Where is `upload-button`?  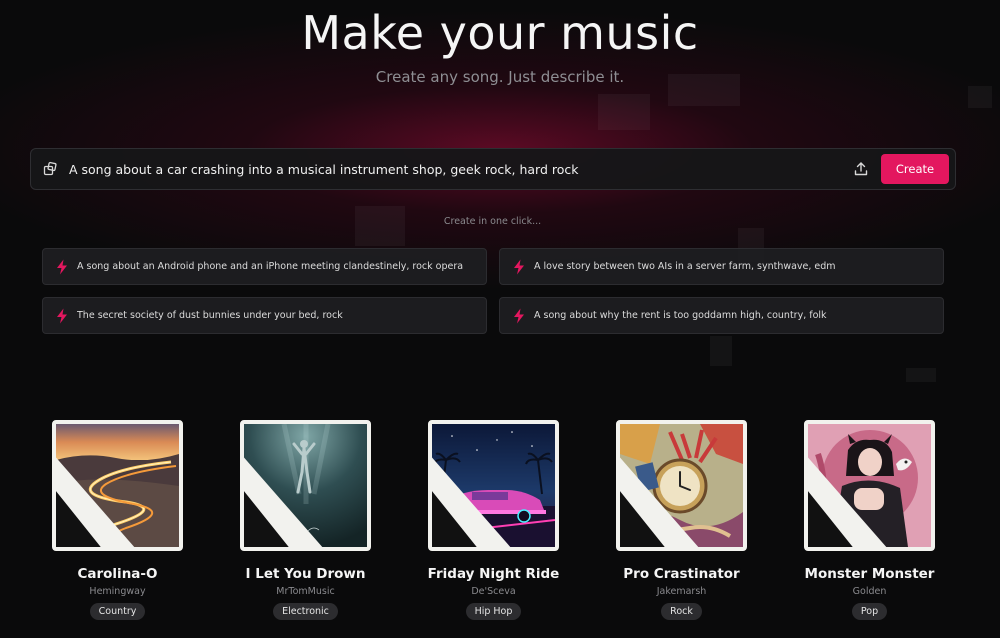 upload-button is located at coordinates (861, 169).